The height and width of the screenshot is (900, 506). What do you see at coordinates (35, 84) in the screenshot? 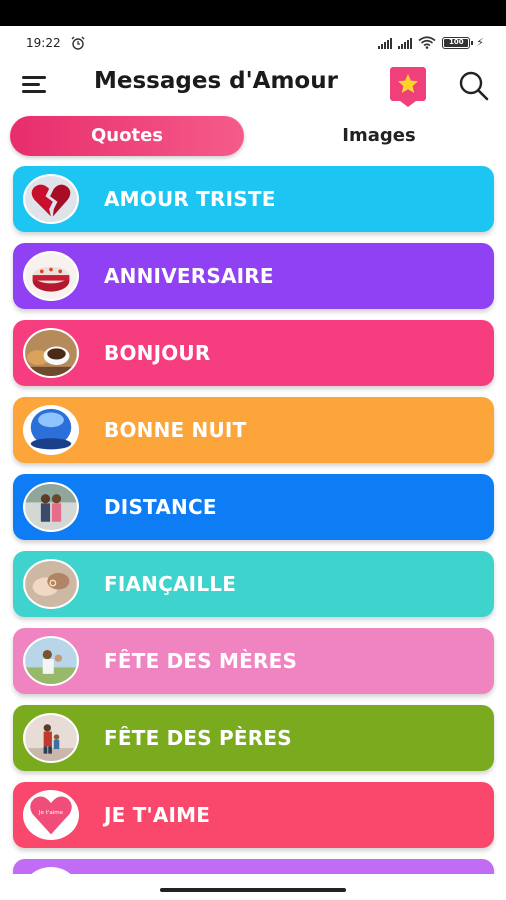
I see `hamburger-menu-icon` at bounding box center [35, 84].